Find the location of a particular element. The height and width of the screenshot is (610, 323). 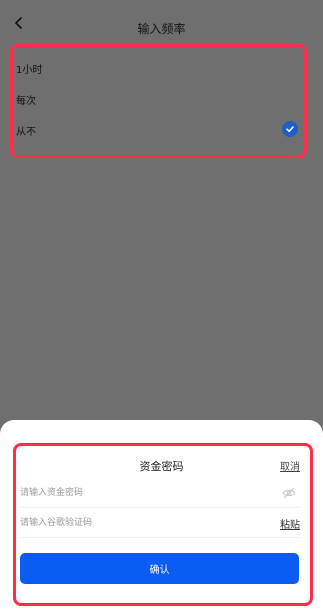

cancel-button: 取消 is located at coordinates (290, 465).